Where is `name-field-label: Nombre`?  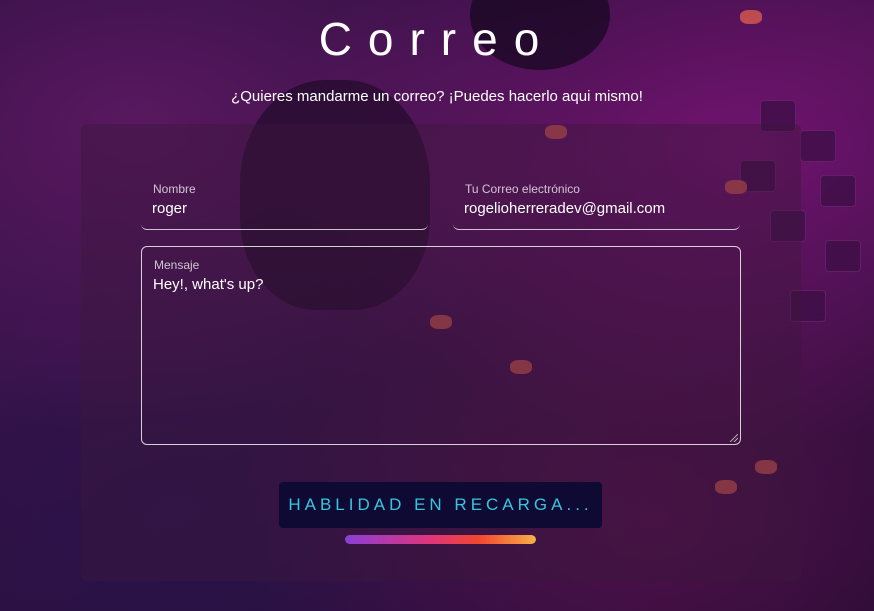
name-field-label: Nombre is located at coordinates (174, 189).